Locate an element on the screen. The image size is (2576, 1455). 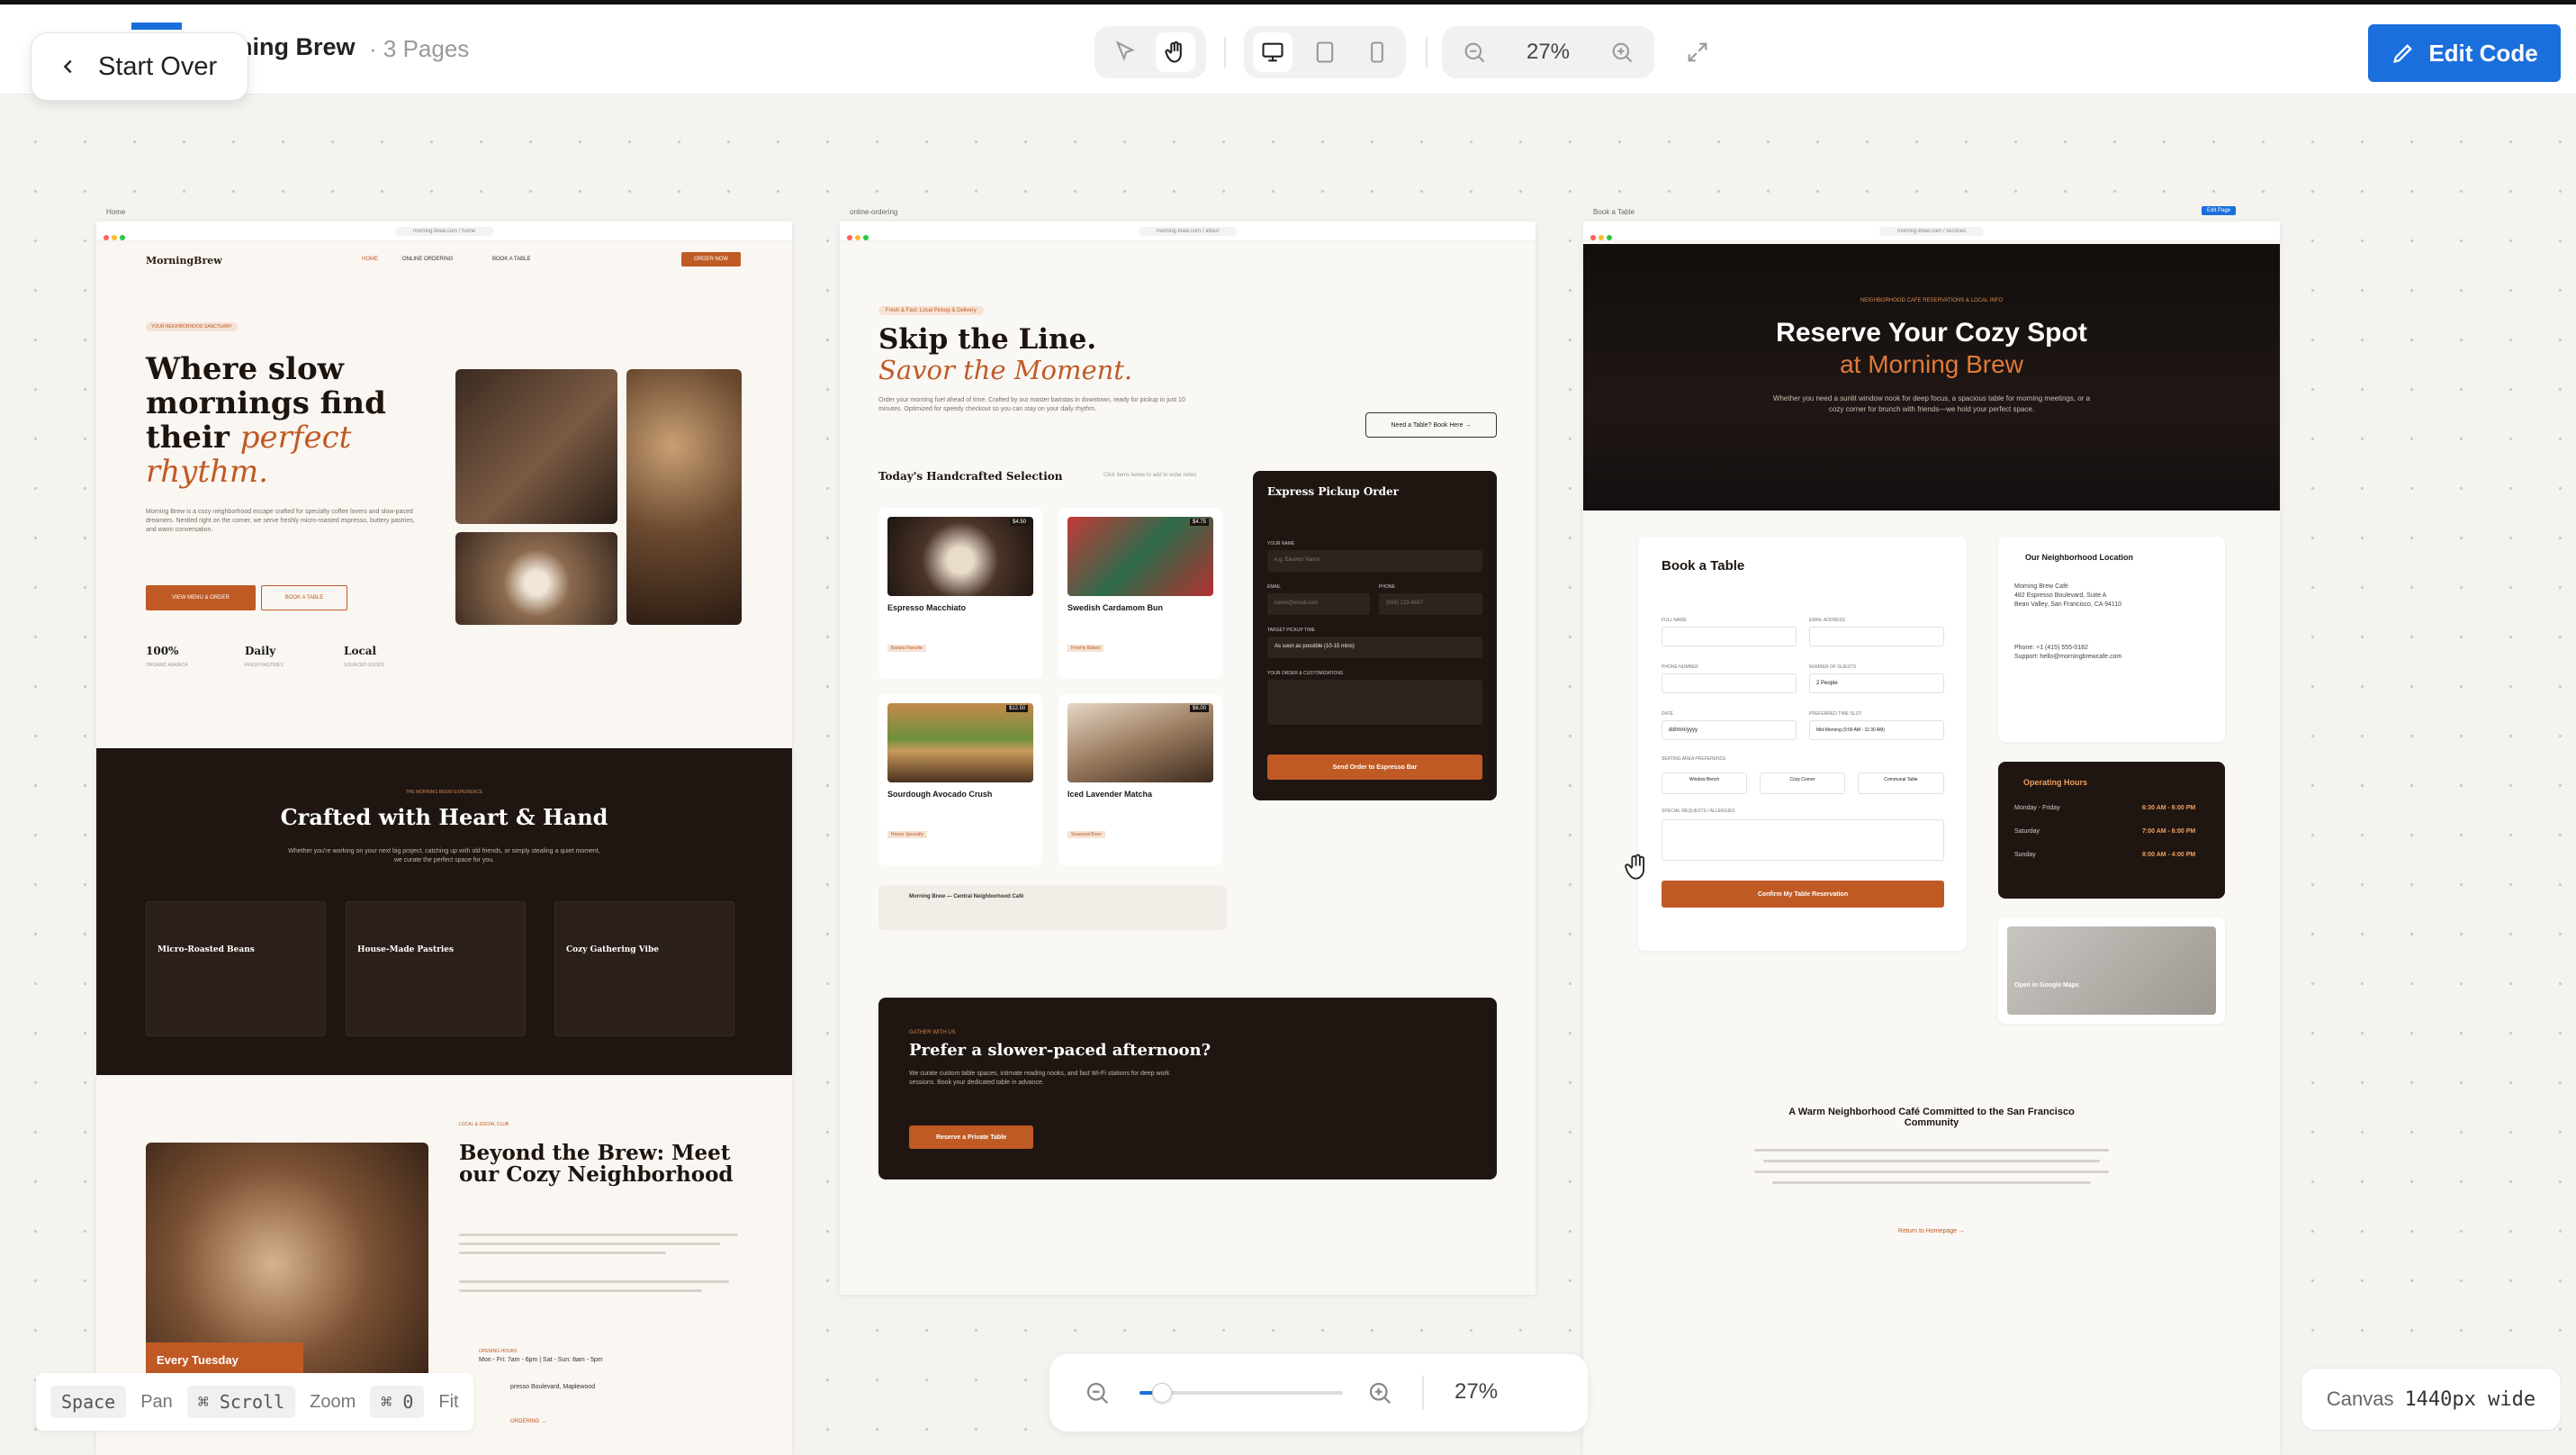
zoom-slider-handle is located at coordinates (1162, 1393).